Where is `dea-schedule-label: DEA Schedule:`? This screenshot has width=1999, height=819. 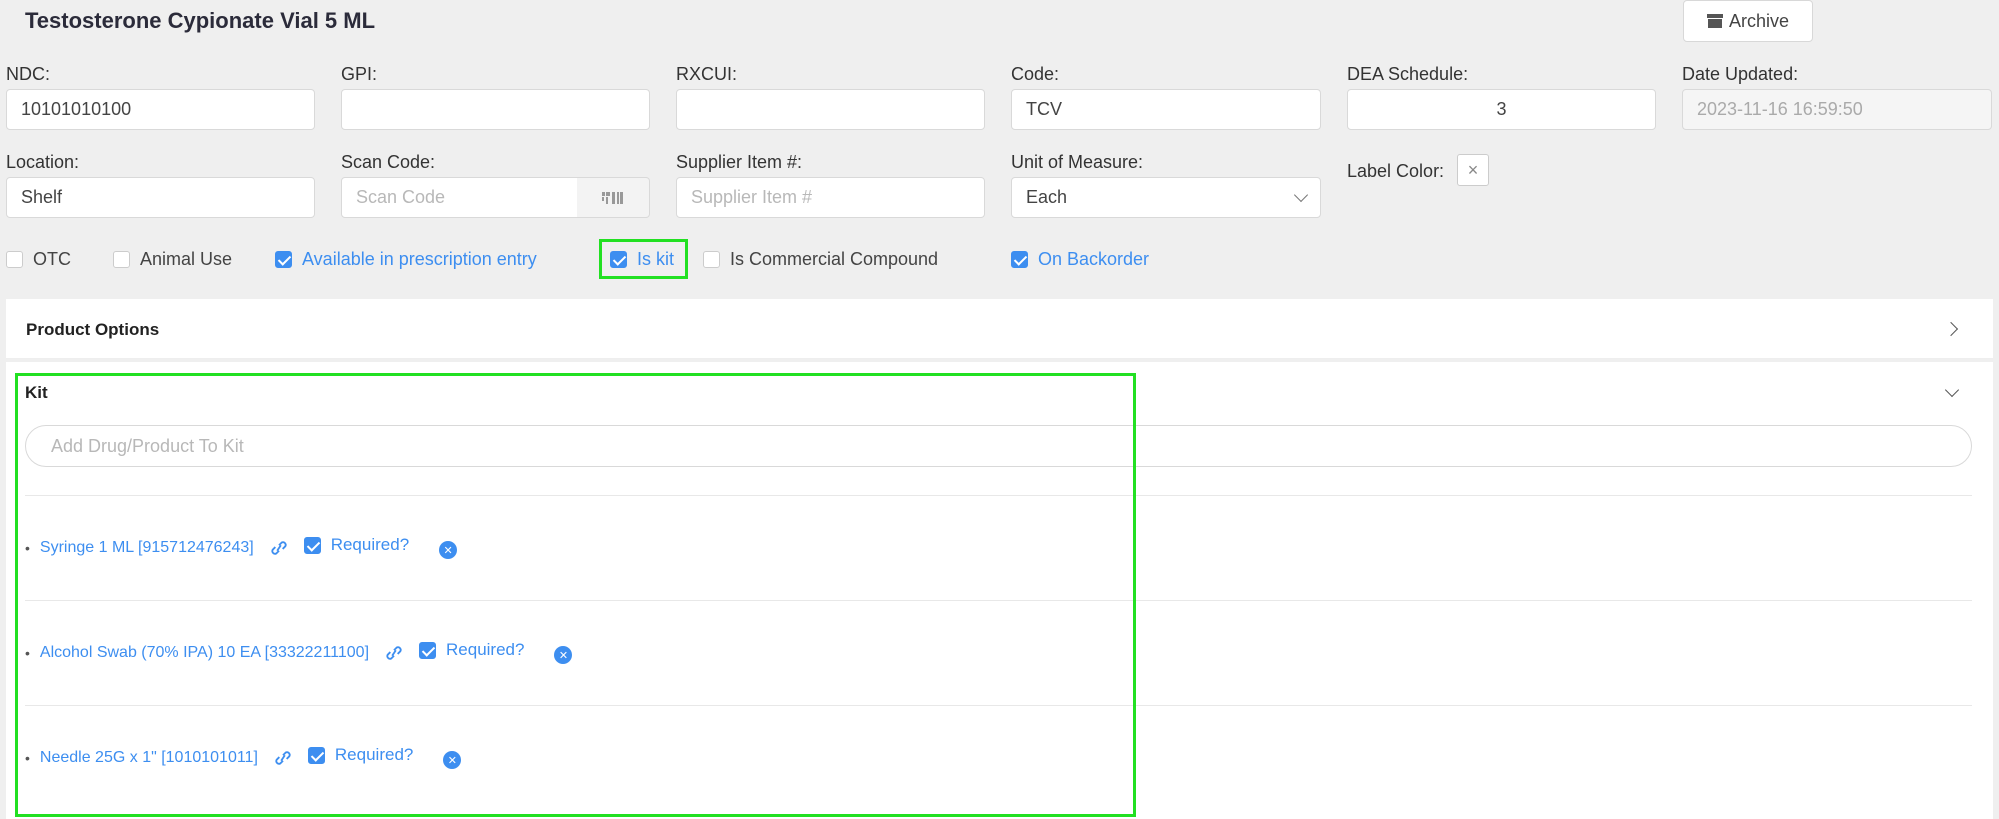
dea-schedule-label: DEA Schedule: is located at coordinates (1408, 74).